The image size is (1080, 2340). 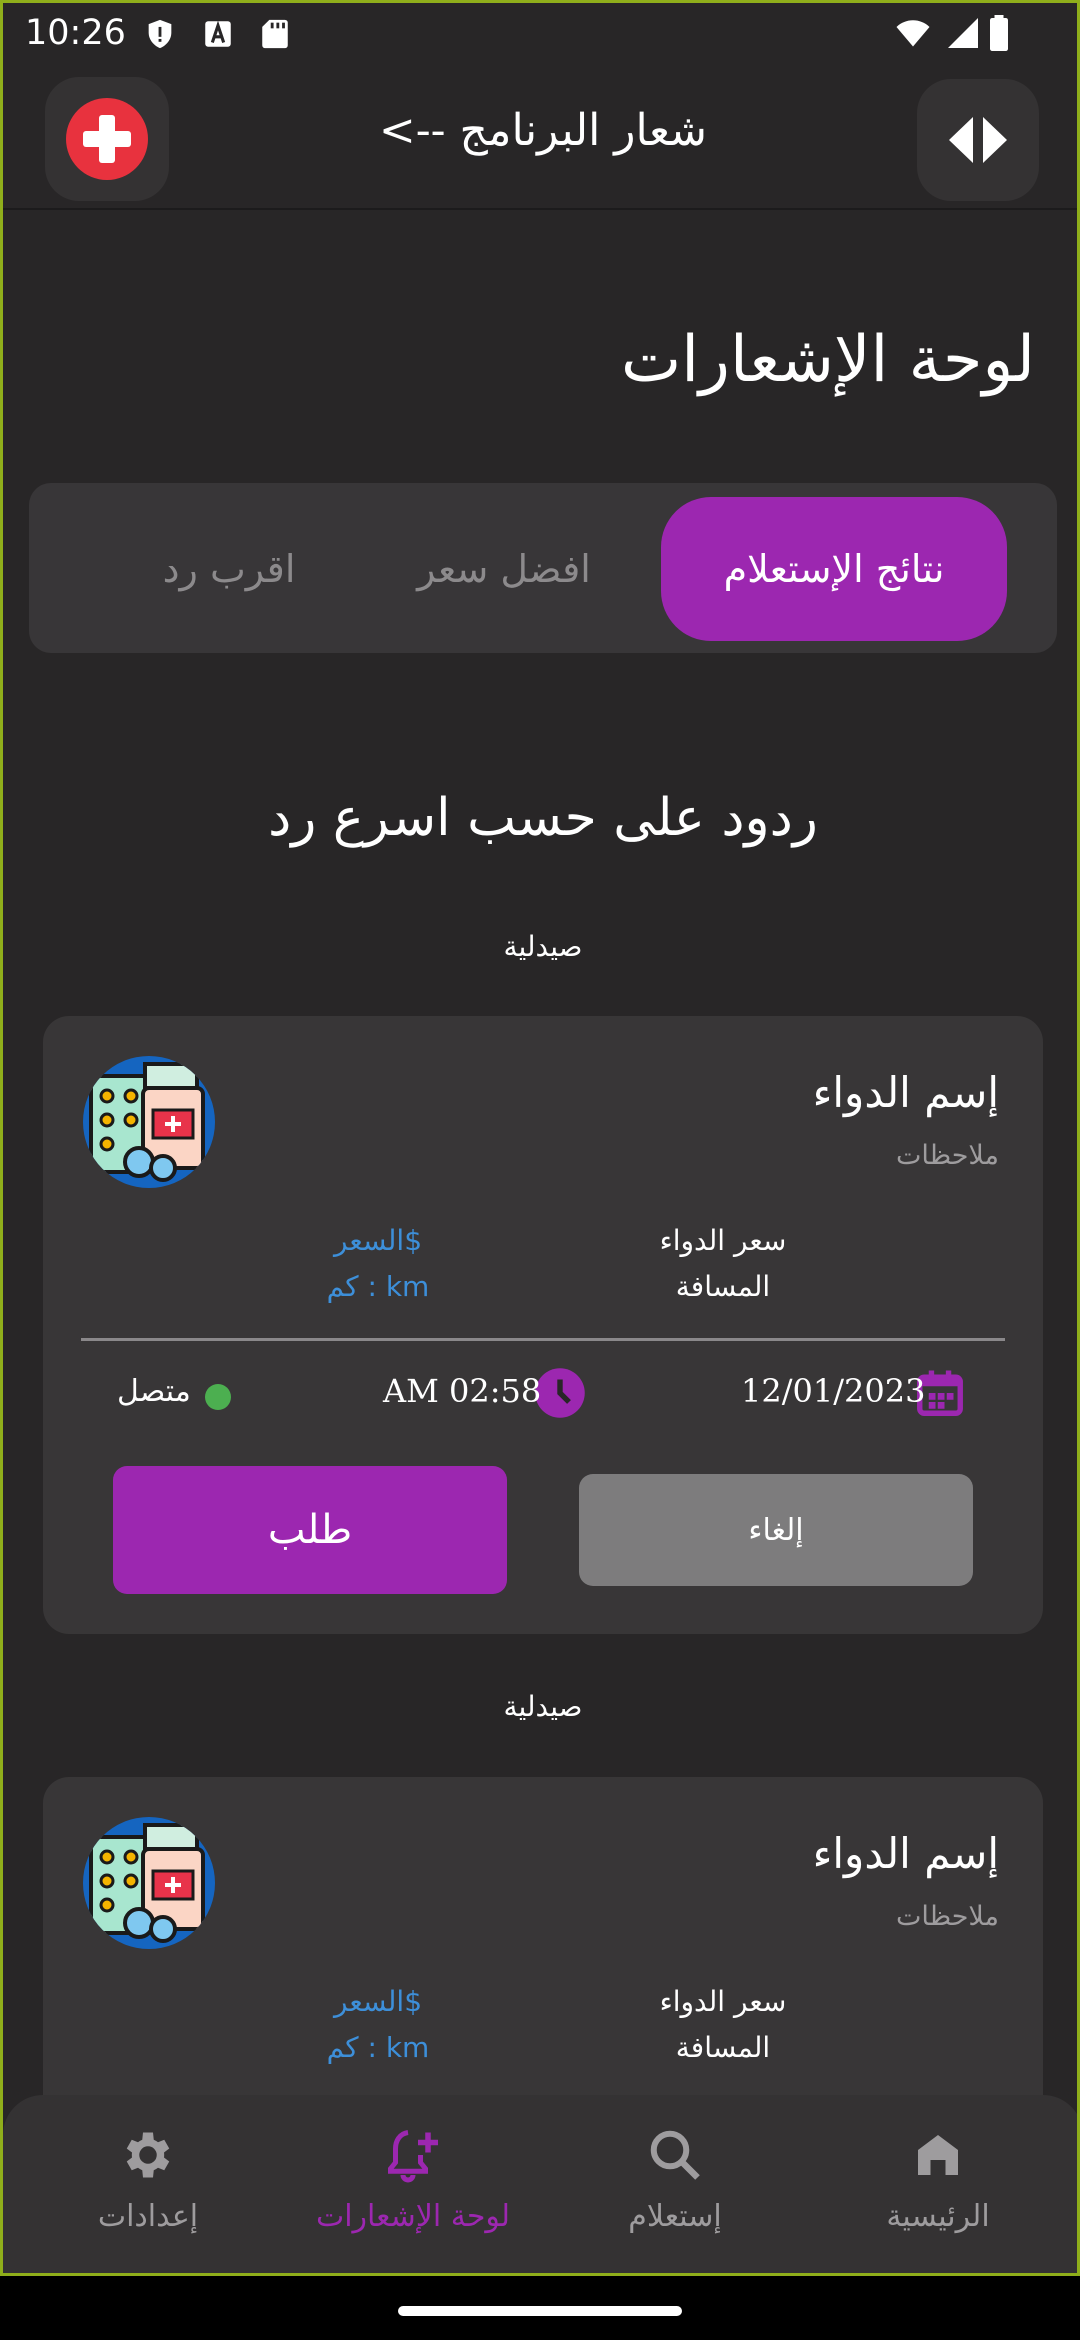 I want to click on search-icon, so click(x=675, y=2155).